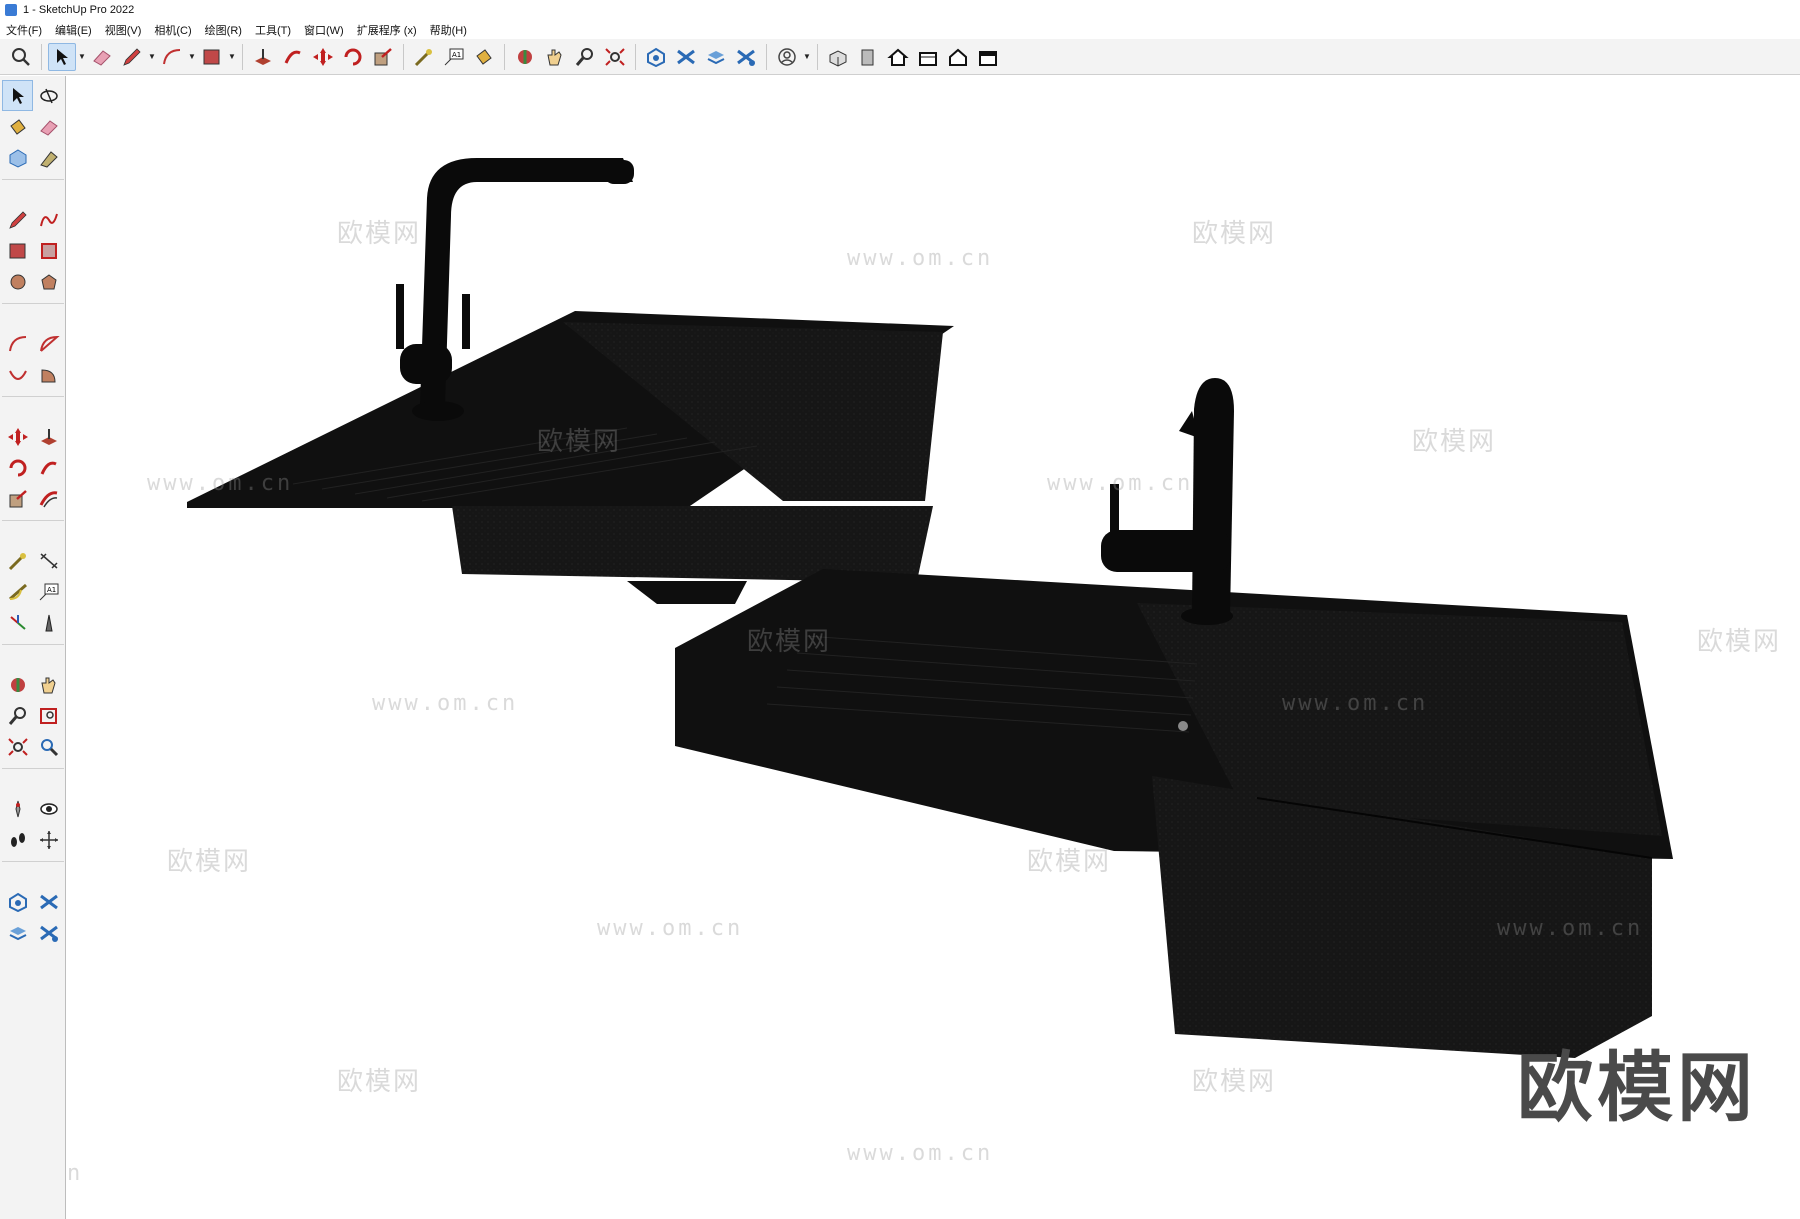  Describe the element at coordinates (17, 591) in the screenshot. I see `protractor-icon` at that location.